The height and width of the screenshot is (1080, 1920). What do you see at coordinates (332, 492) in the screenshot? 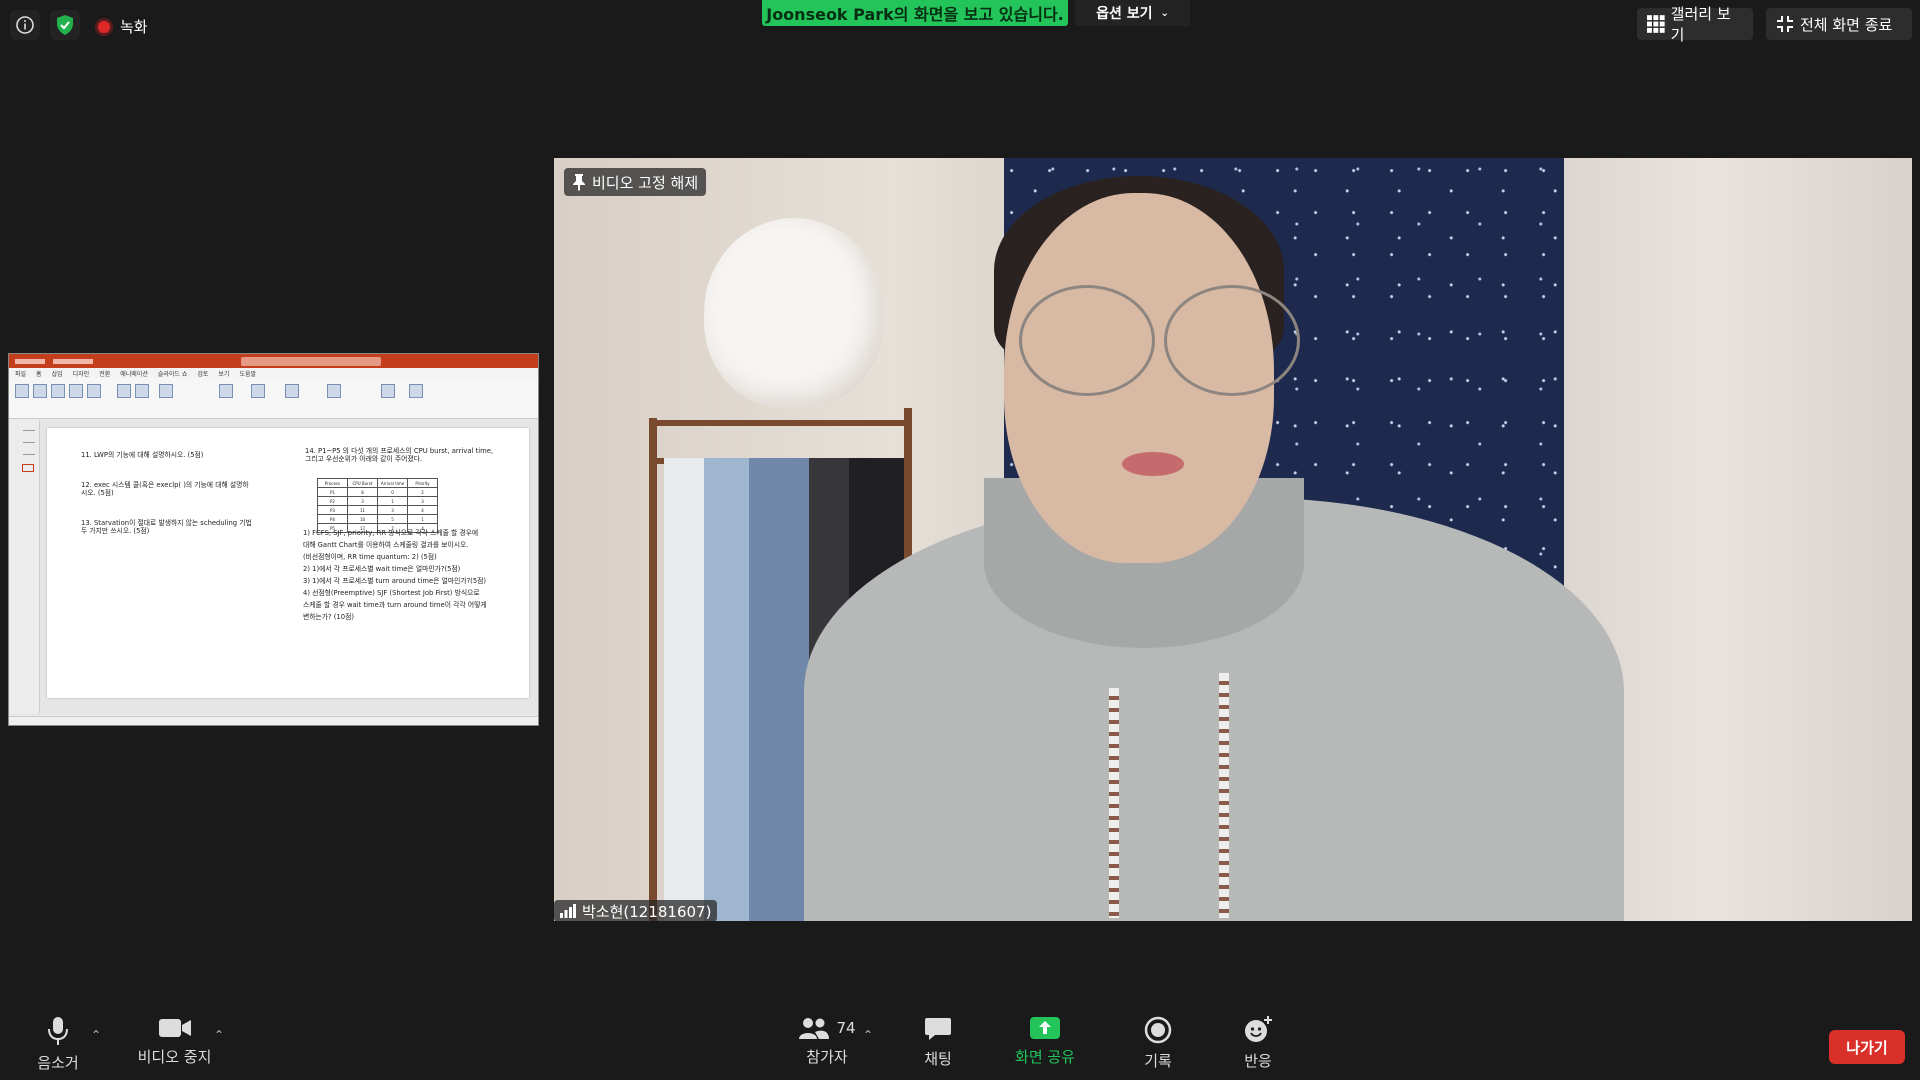
I see `table-cell: P1` at bounding box center [332, 492].